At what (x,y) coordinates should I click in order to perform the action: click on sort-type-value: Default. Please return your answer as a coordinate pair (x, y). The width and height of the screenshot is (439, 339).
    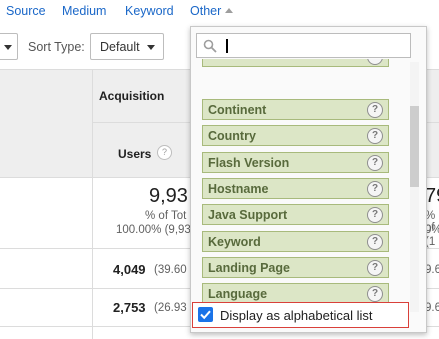
    Looking at the image, I should click on (120, 47).